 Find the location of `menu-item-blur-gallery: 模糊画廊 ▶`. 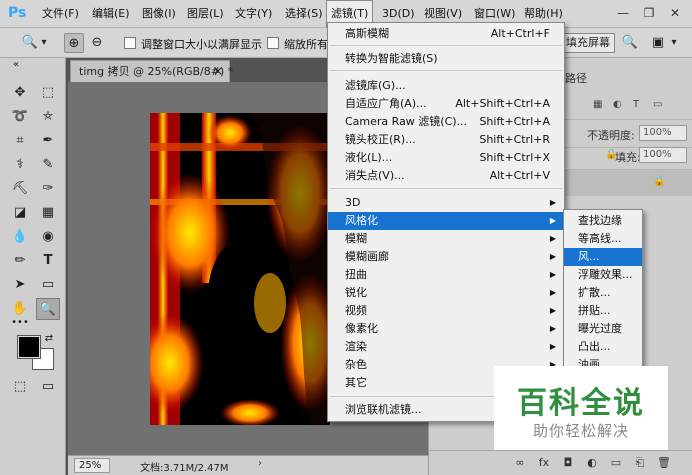

menu-item-blur-gallery: 模糊画廊 ▶ is located at coordinates (446, 257).